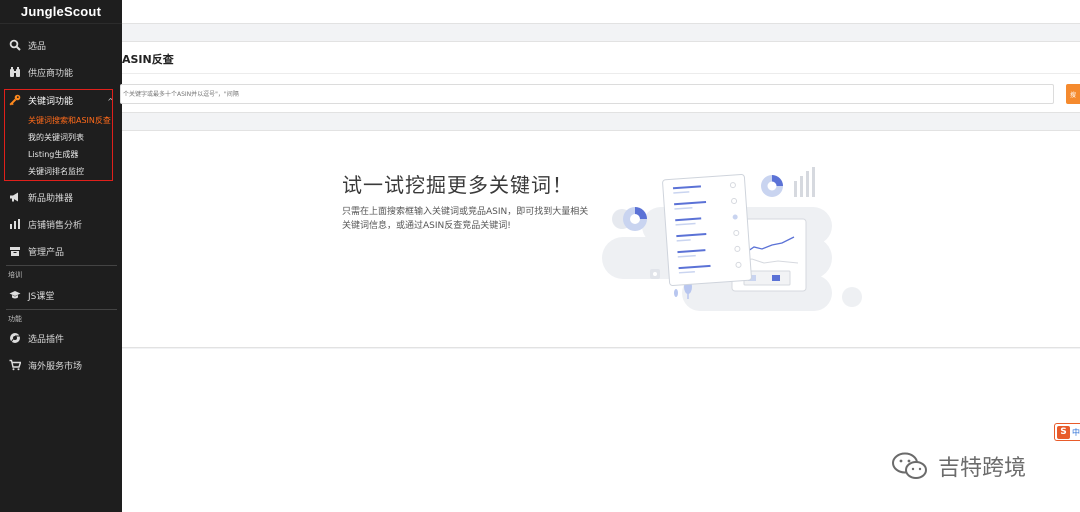  I want to click on sidebar-item-supplier: 供应商功能, so click(61, 72).